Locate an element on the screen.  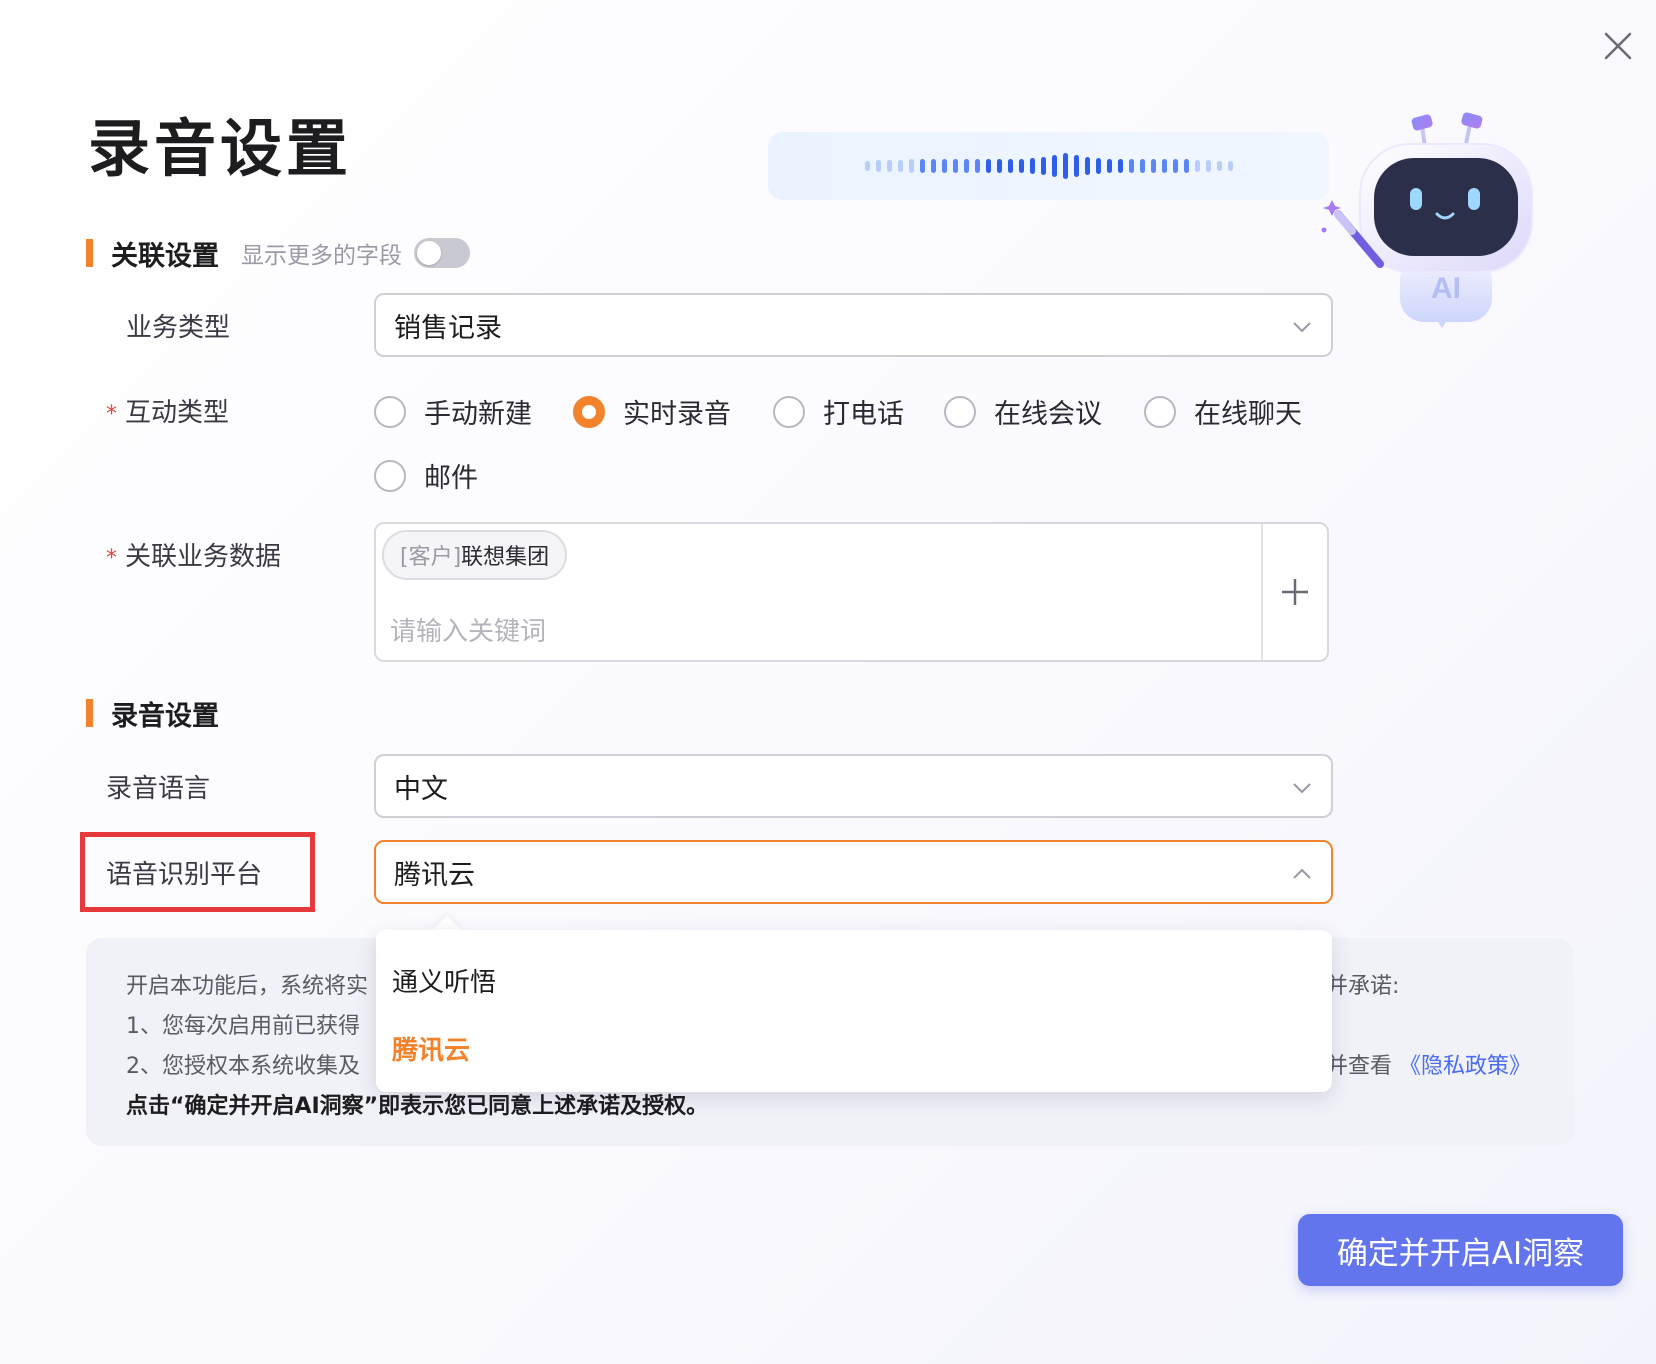
close-button is located at coordinates (1618, 46).